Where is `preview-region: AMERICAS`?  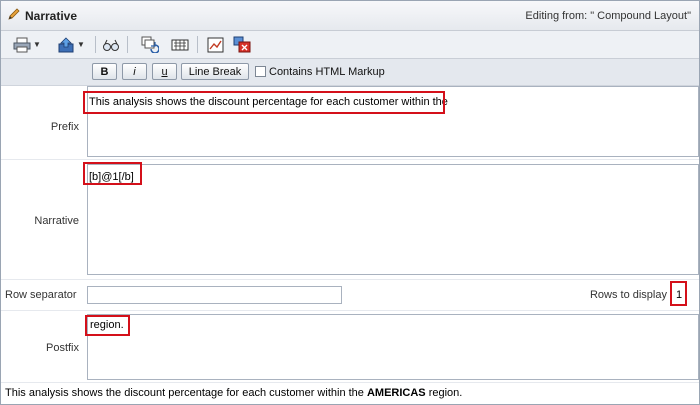 preview-region: AMERICAS is located at coordinates (396, 393).